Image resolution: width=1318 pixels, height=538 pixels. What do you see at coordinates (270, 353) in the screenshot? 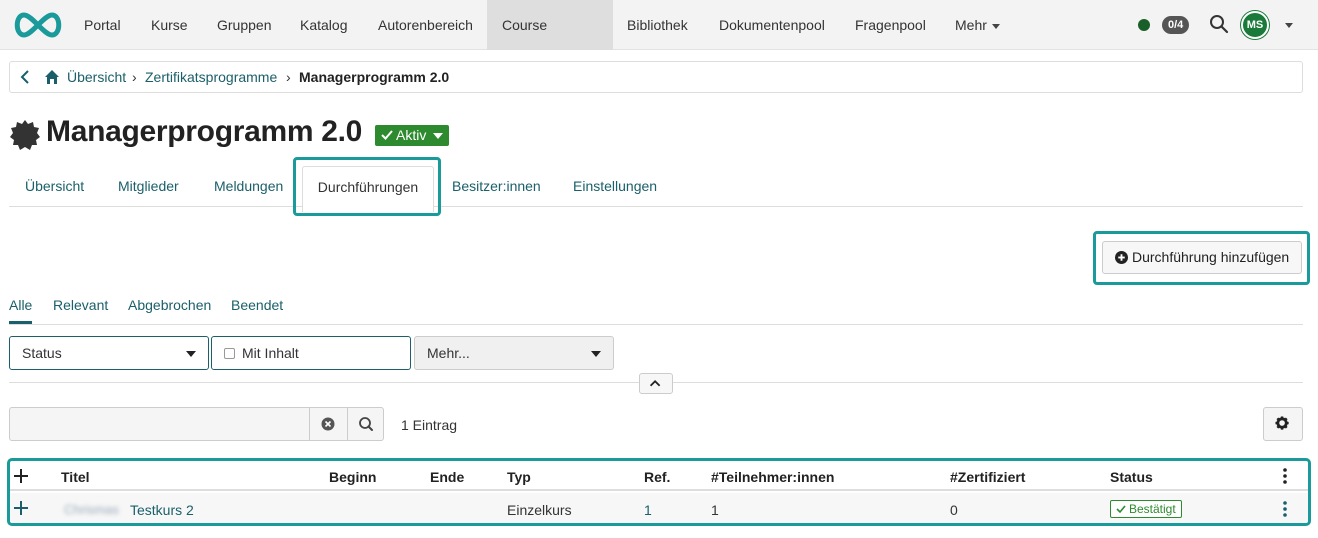
I see `content-filter-label: Mit Inhalt` at bounding box center [270, 353].